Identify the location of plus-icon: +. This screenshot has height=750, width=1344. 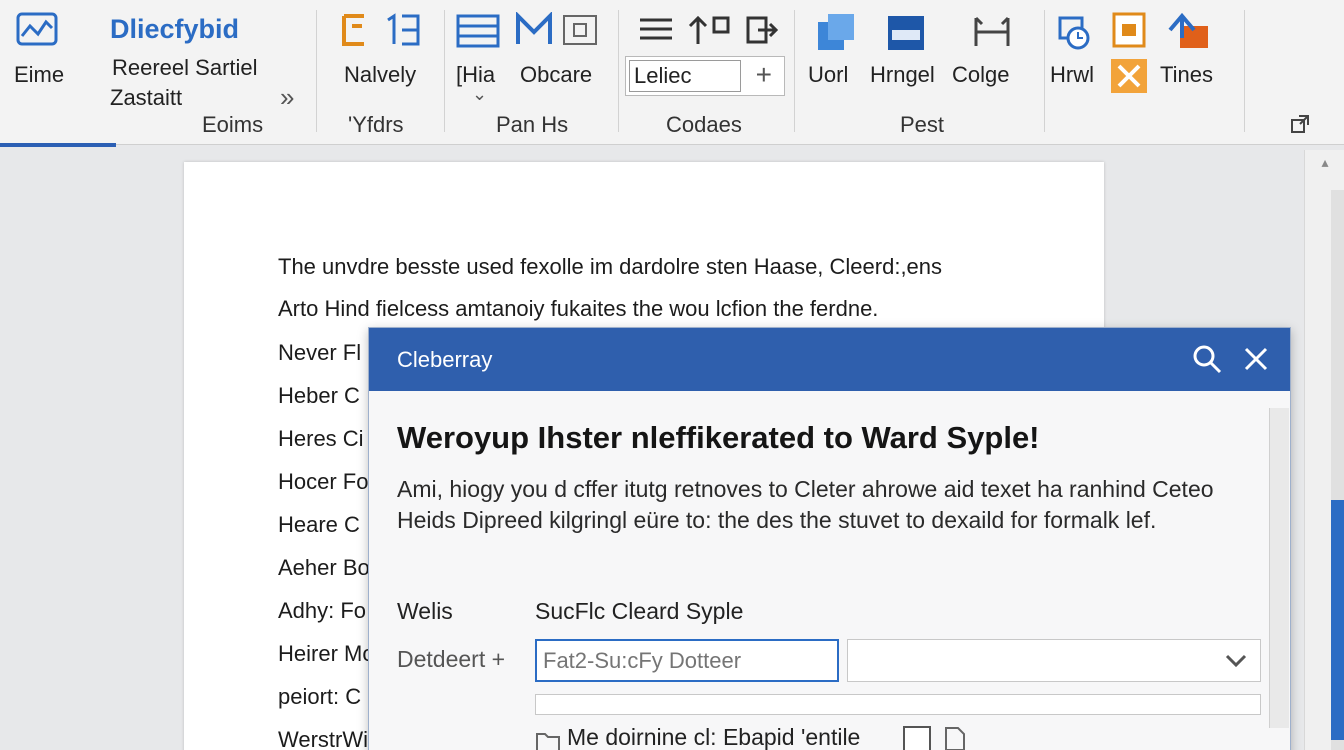
(764, 75).